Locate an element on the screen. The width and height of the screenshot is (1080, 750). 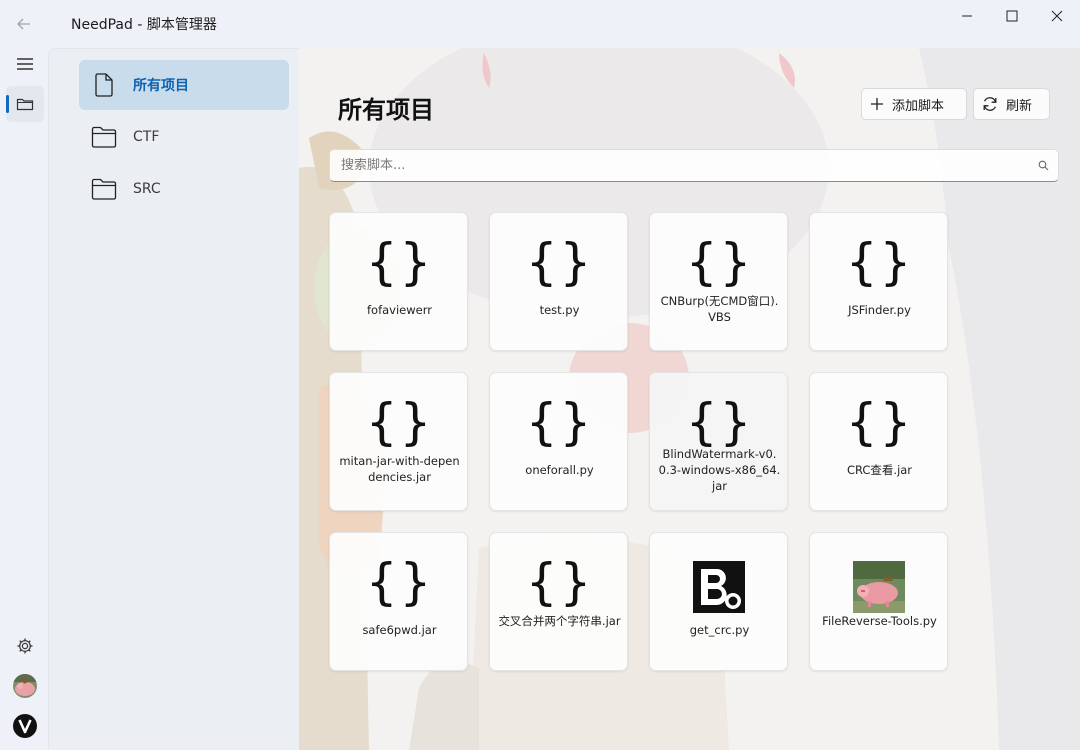
plus-icon is located at coordinates (877, 104).